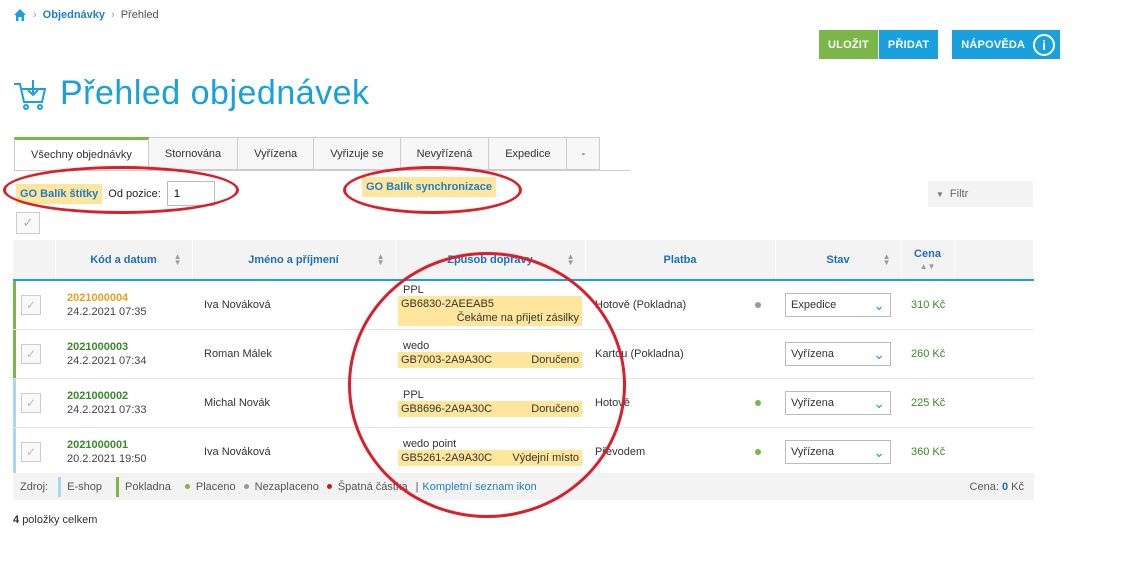 The width and height of the screenshot is (1123, 581). Describe the element at coordinates (34, 486) in the screenshot. I see `source-label: Zdroj:` at that location.